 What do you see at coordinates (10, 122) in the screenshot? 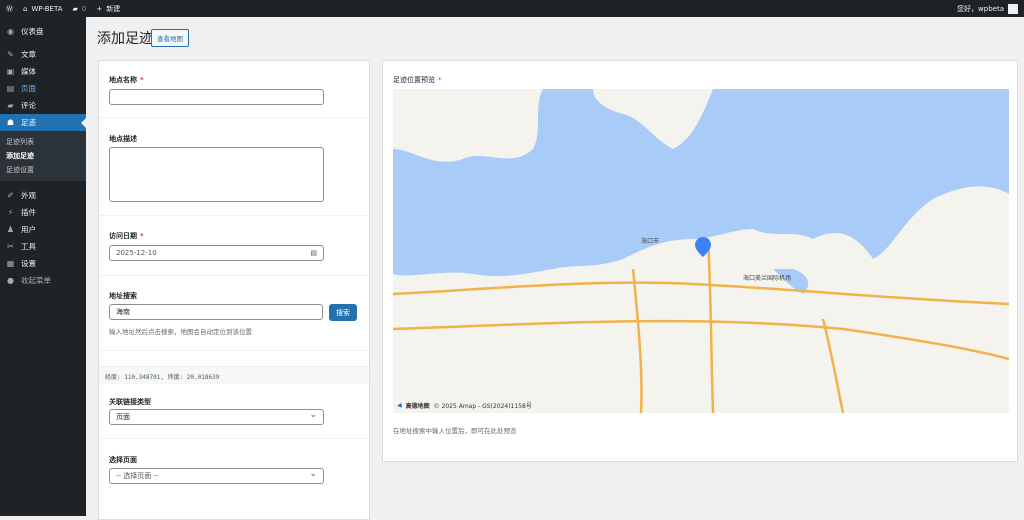
I see `footprint-icon: ☗` at bounding box center [10, 122].